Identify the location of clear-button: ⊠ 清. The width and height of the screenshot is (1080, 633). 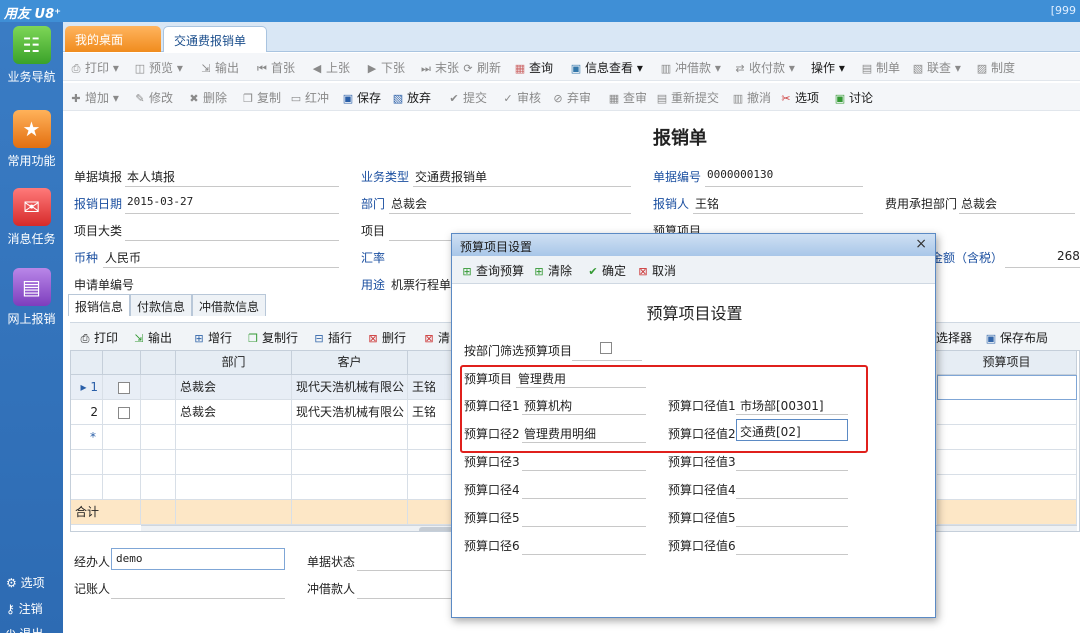
(436, 337).